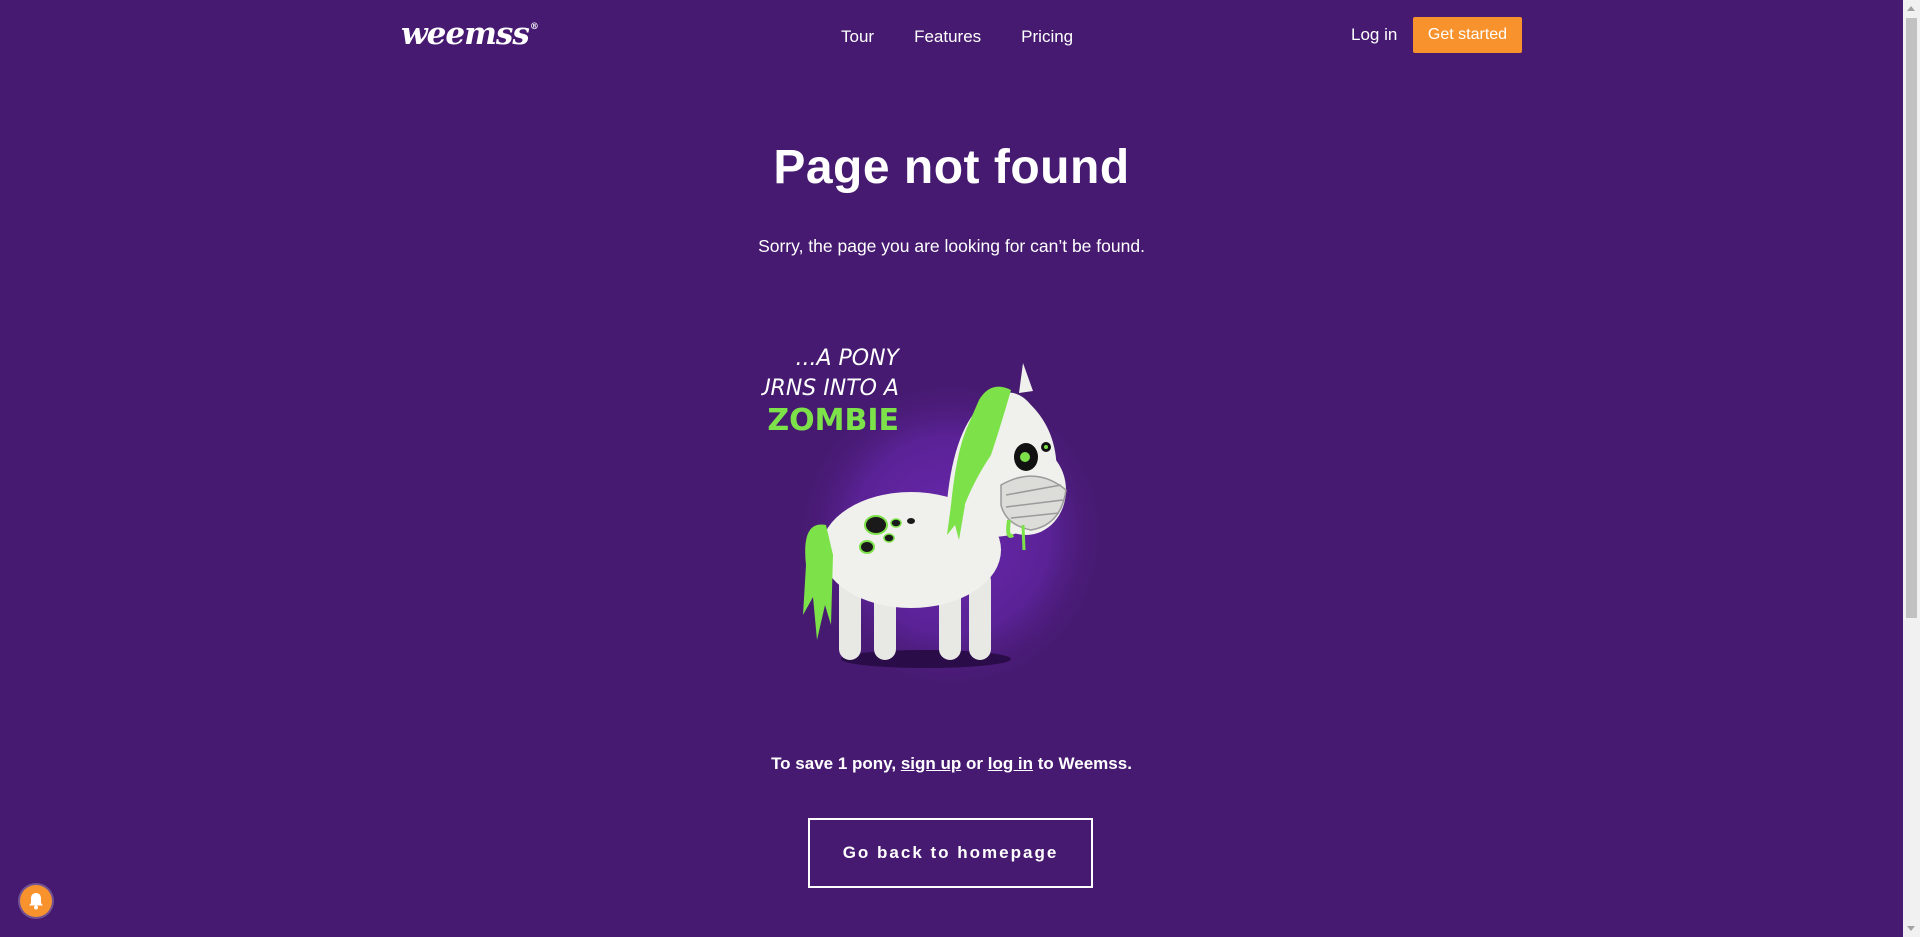  I want to click on vertical-scrollbar, so click(1911, 468).